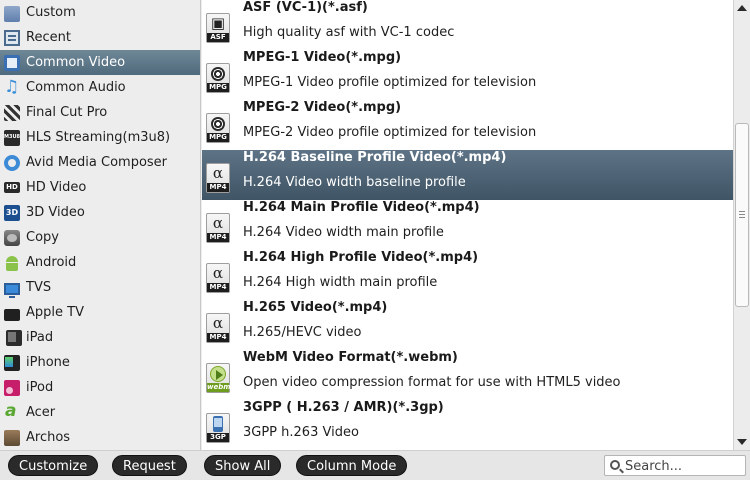 Image resolution: width=750 pixels, height=480 pixels. What do you see at coordinates (149, 465) in the screenshot?
I see `request-button: Request` at bounding box center [149, 465].